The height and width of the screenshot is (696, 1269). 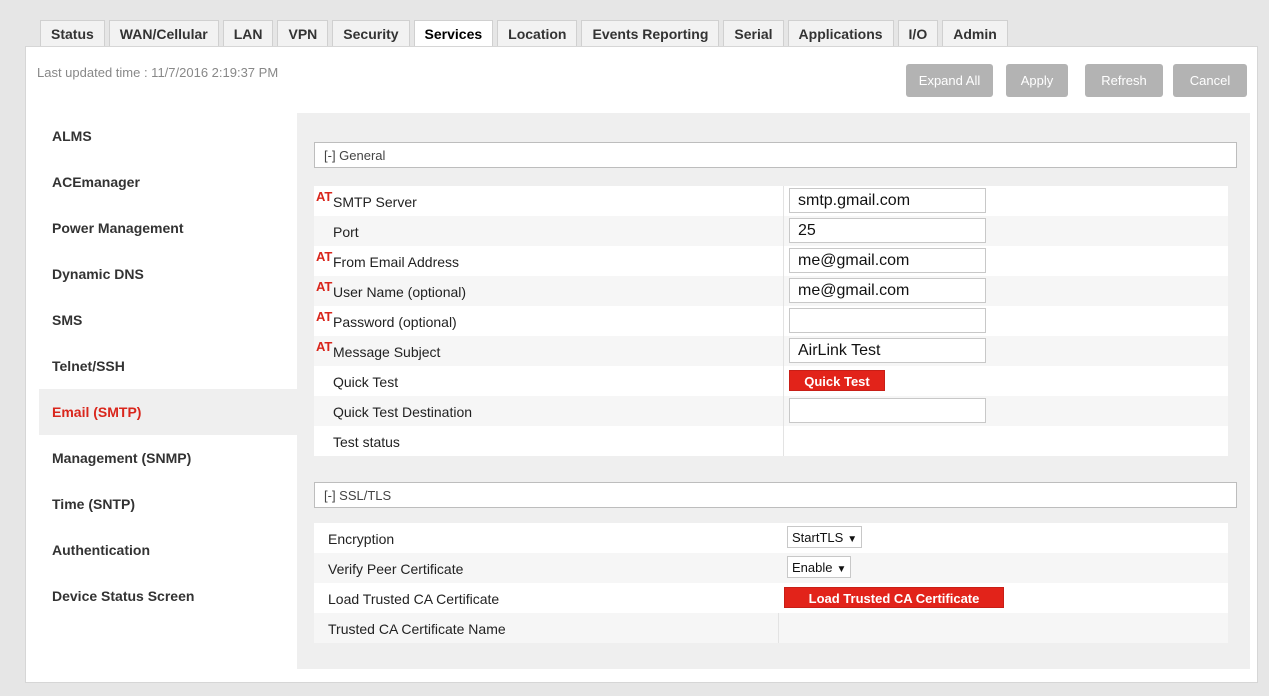 I want to click on cancel-button: Cancel, so click(x=1210, y=80).